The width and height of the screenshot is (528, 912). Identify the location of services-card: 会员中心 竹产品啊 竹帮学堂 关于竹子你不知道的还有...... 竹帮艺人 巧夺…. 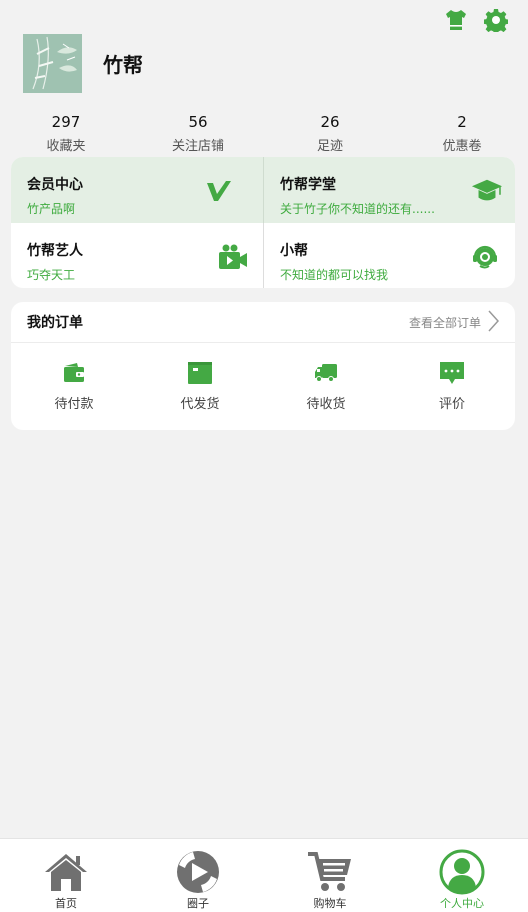
(263, 222).